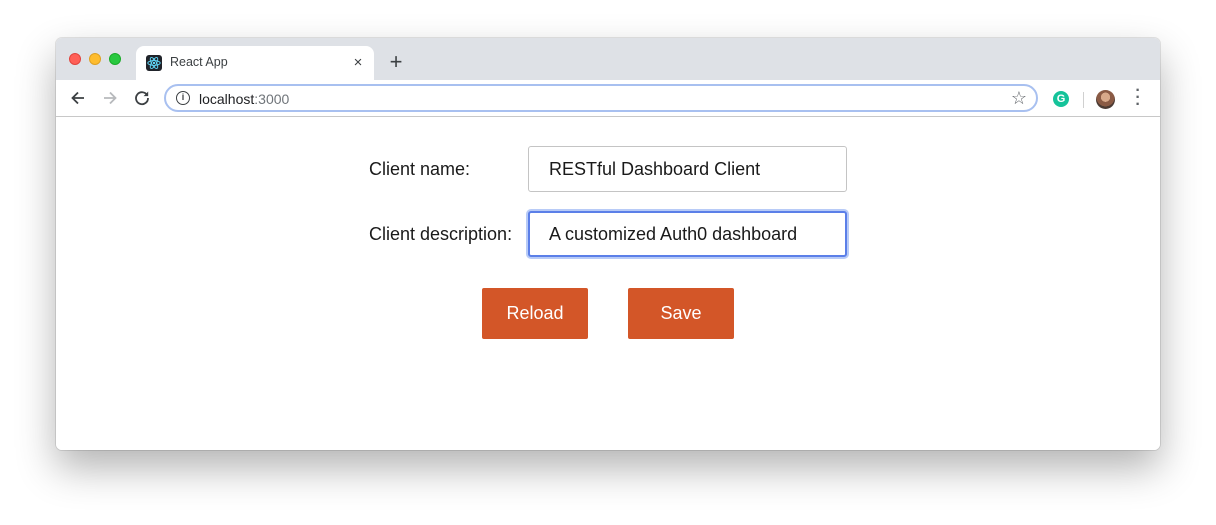 Image resolution: width=1216 pixels, height=525 pixels. I want to click on info-icon: i, so click(183, 98).